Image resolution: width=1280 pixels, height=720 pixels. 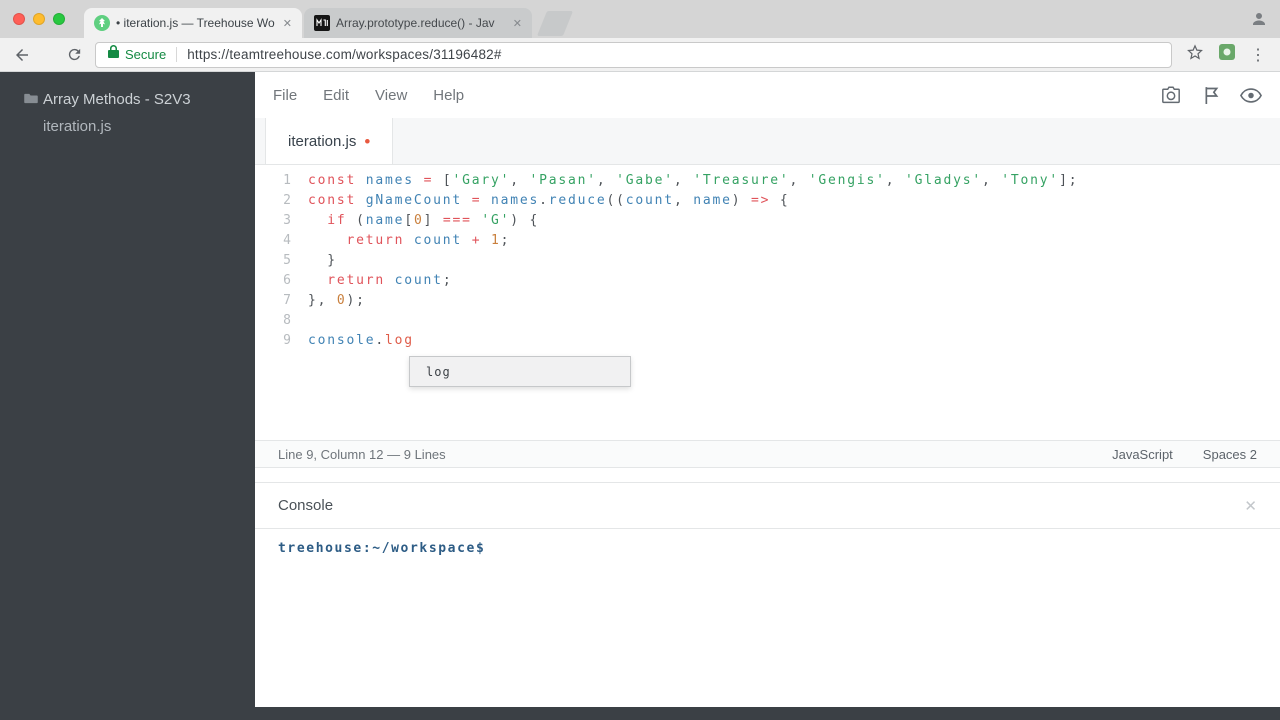 What do you see at coordinates (77, 126) in the screenshot?
I see `file-name: iteration.js` at bounding box center [77, 126].